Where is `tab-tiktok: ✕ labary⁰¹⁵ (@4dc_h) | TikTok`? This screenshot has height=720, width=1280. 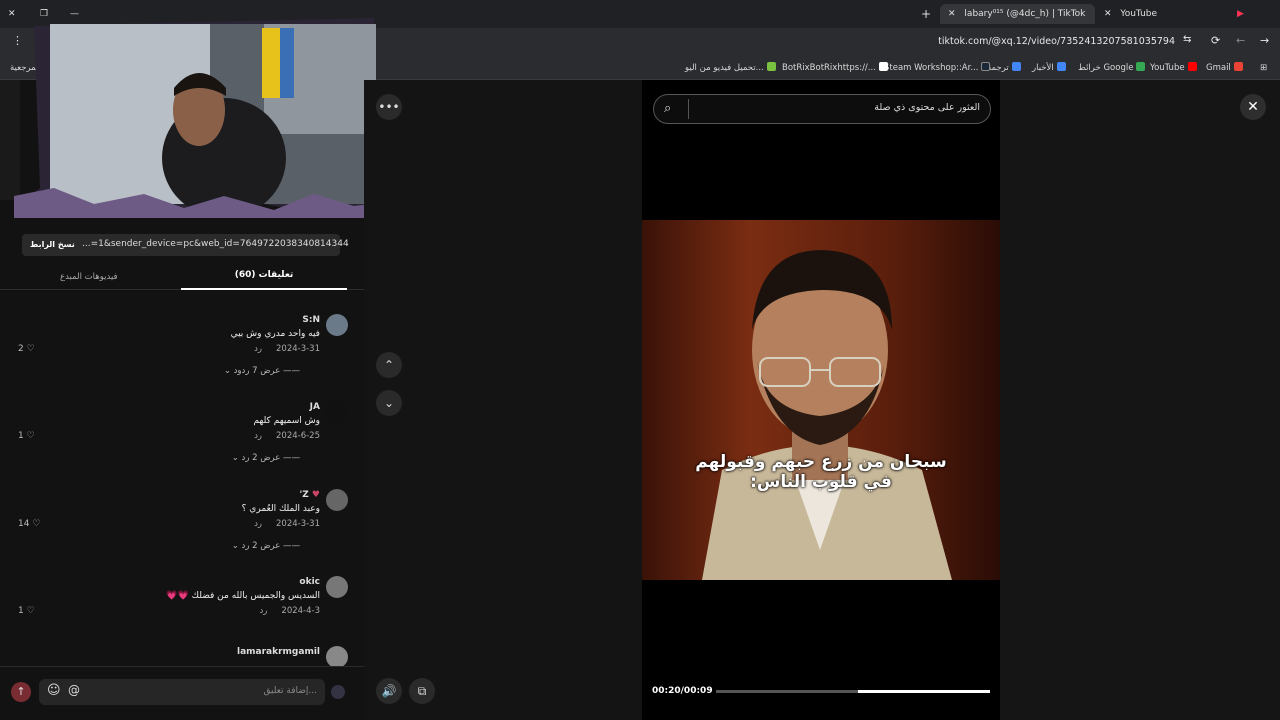
tab-tiktok: ✕ labary⁰¹⁵ (@4dc_h) | TikTok is located at coordinates (1017, 14).